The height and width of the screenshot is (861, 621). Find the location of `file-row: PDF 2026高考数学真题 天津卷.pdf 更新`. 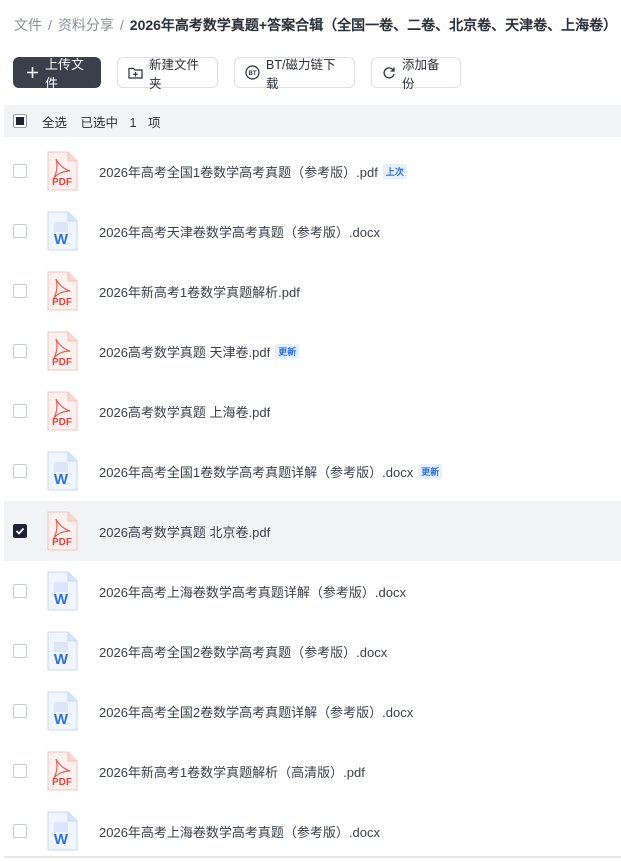

file-row: PDF 2026高考数学真题 天津卷.pdf 更新 is located at coordinates (312, 351).